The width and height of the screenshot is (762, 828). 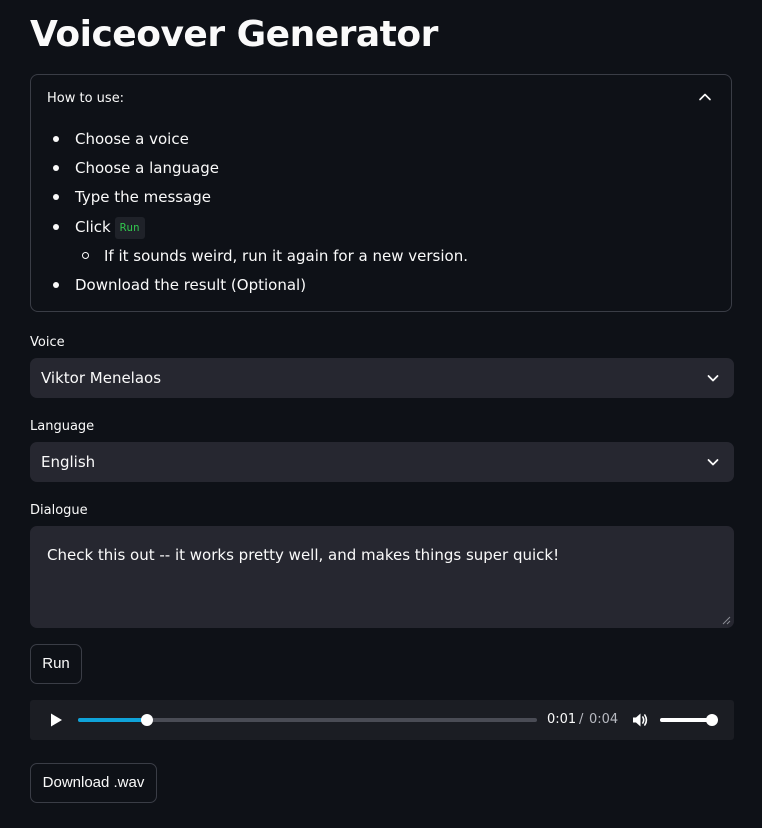 I want to click on volume-icon, so click(x=640, y=720).